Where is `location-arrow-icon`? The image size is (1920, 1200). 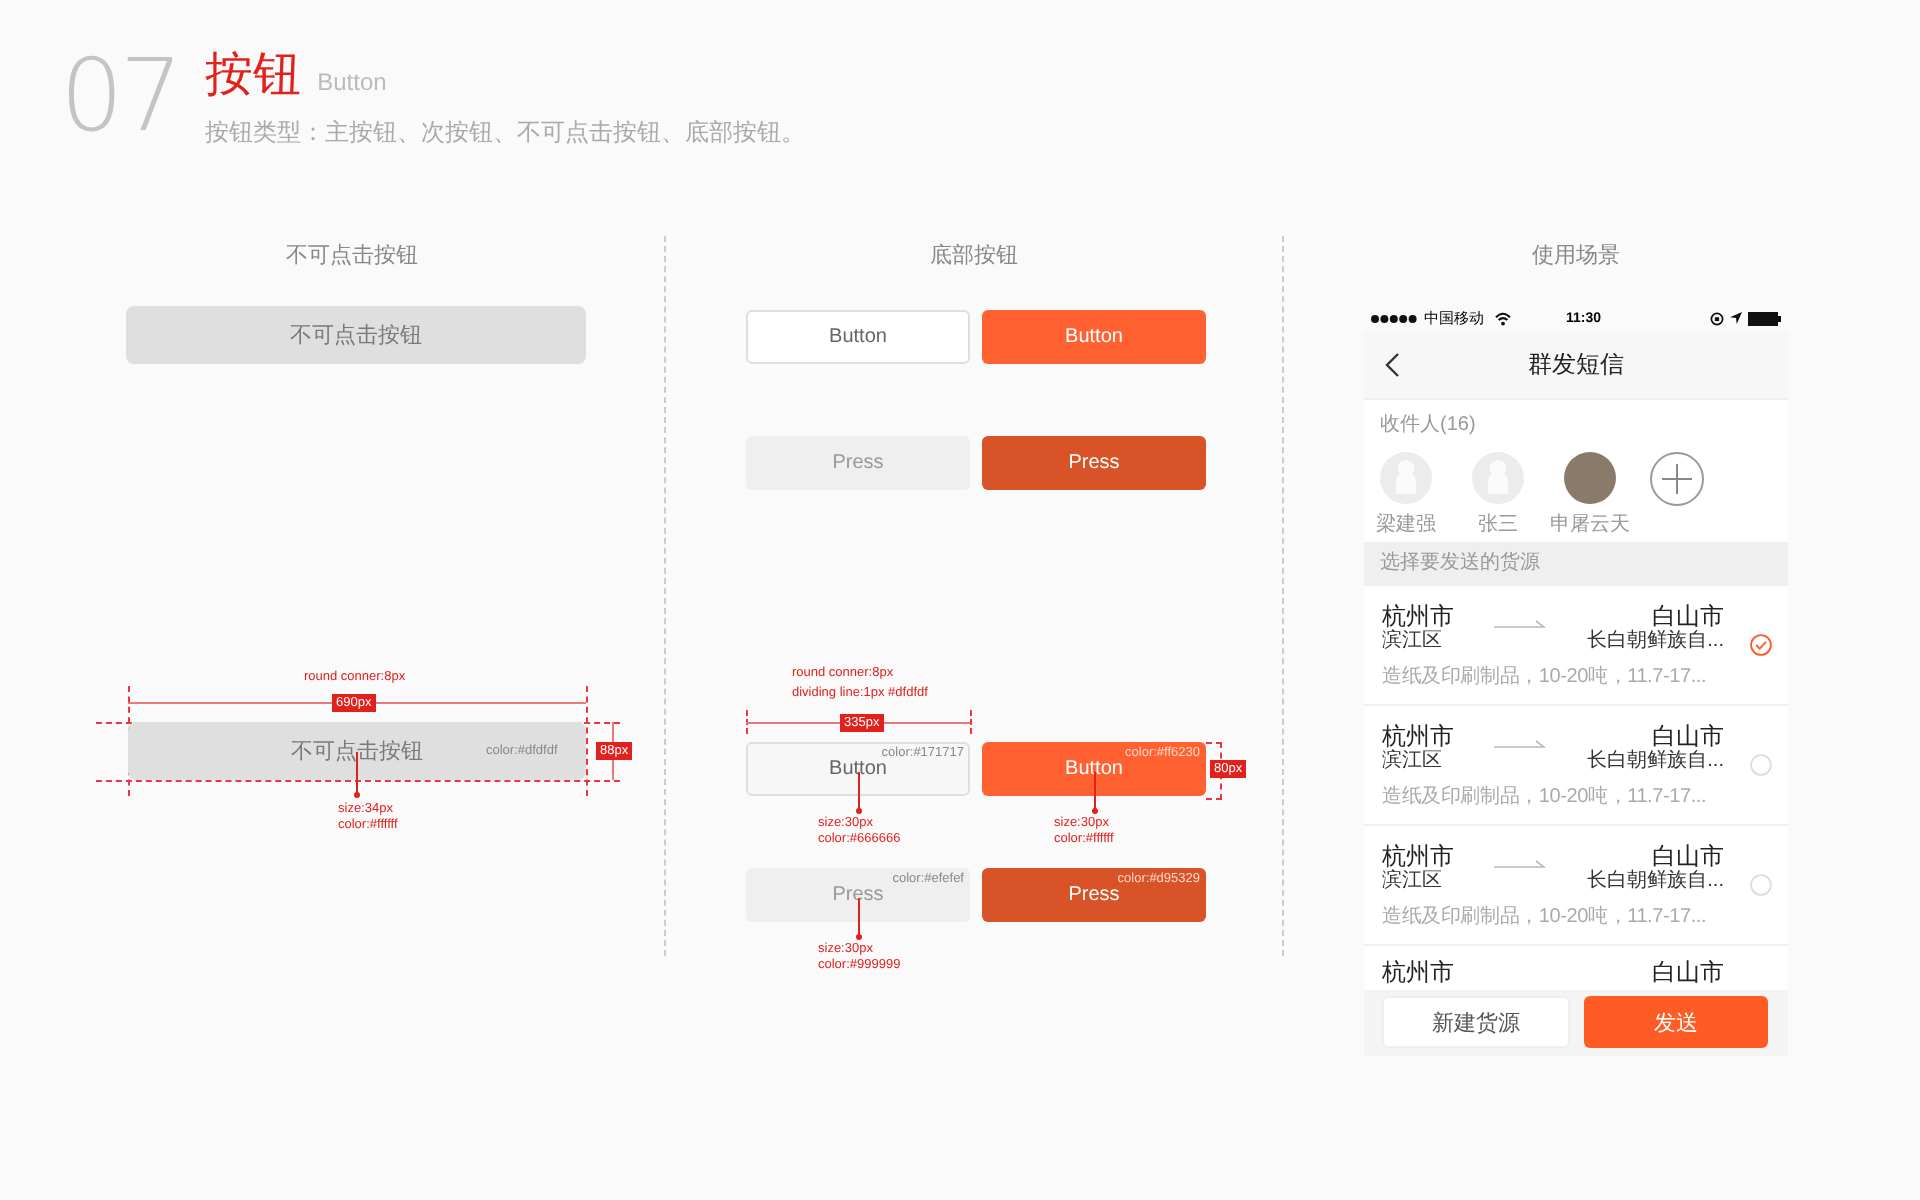
location-arrow-icon is located at coordinates (1736, 318).